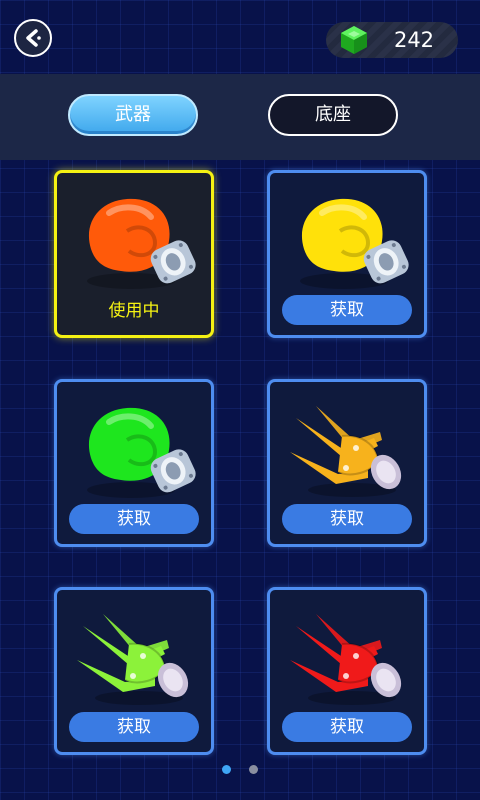 The width and height of the screenshot is (480, 800). I want to click on back-arrow-icon, so click(33, 38).